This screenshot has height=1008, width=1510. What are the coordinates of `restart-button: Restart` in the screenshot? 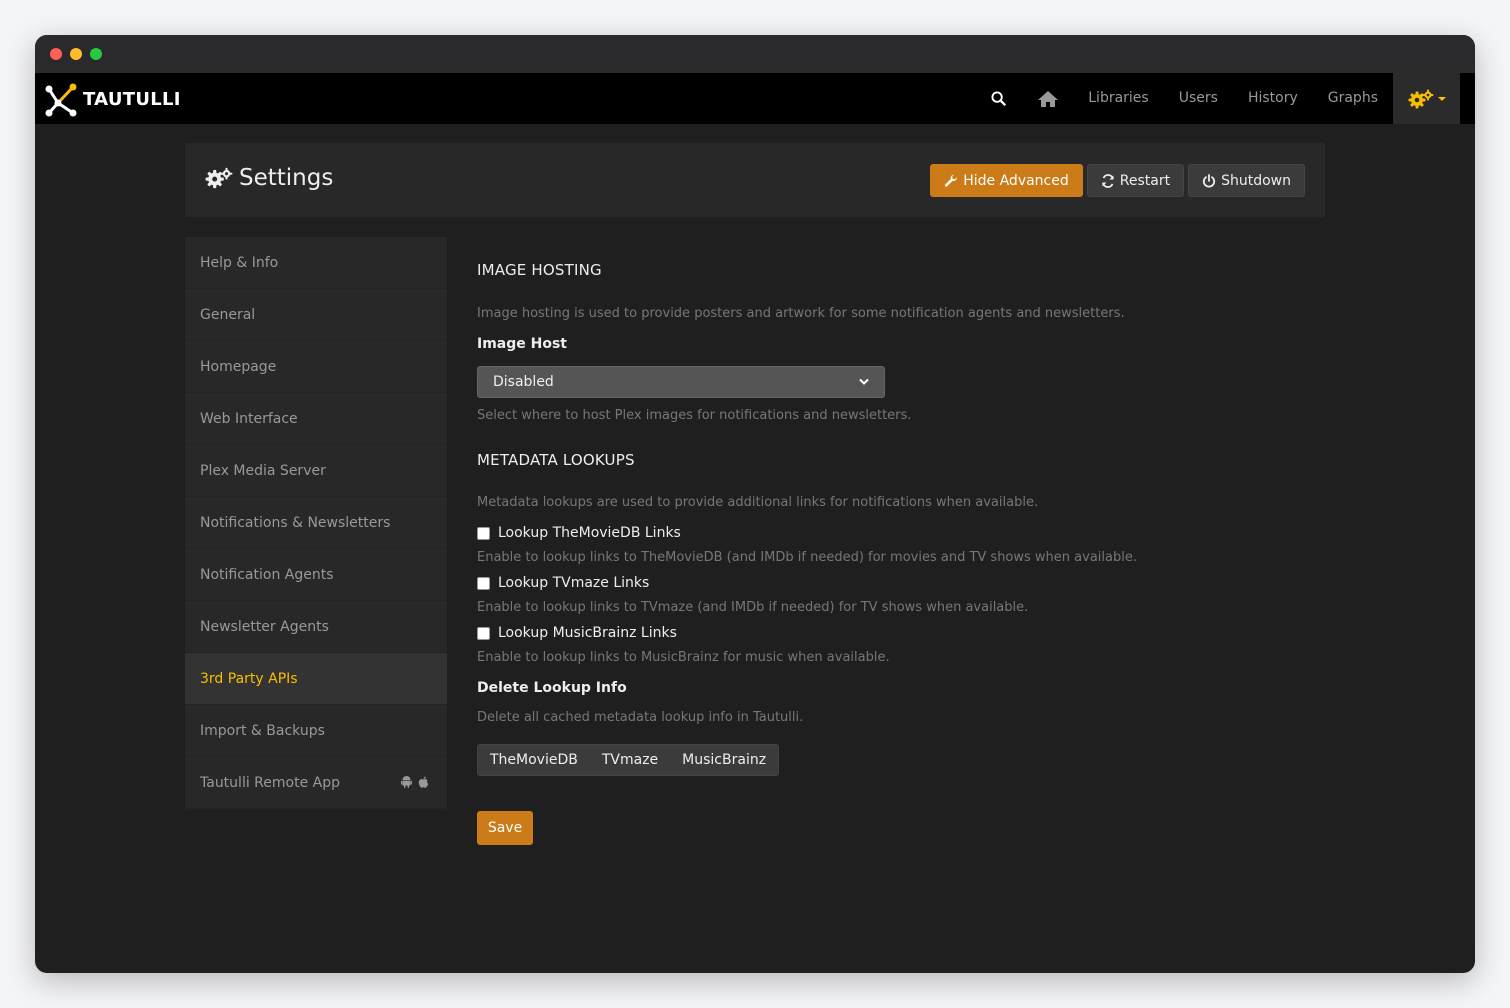 It's located at (1135, 180).